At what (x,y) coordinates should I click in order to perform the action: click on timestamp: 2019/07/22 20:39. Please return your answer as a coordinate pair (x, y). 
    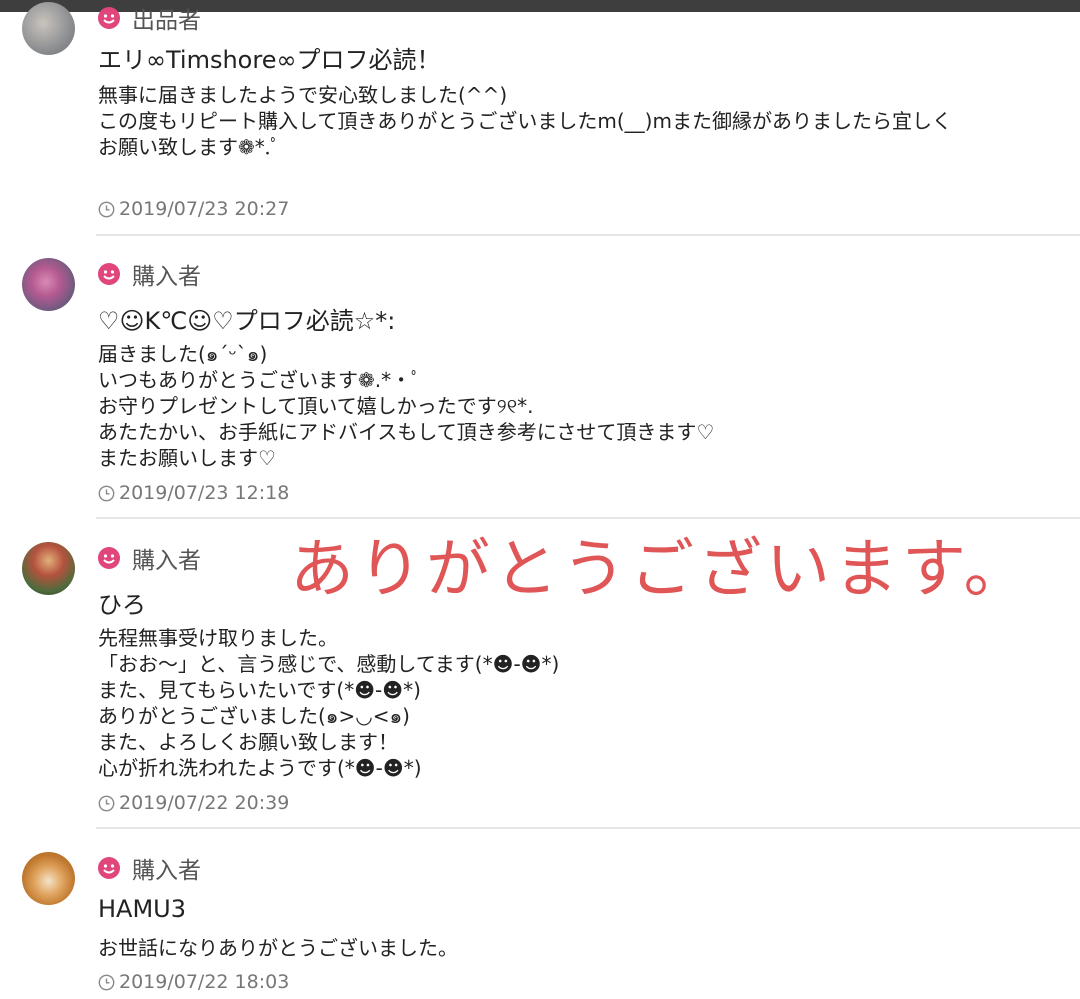
    Looking at the image, I should click on (193, 803).